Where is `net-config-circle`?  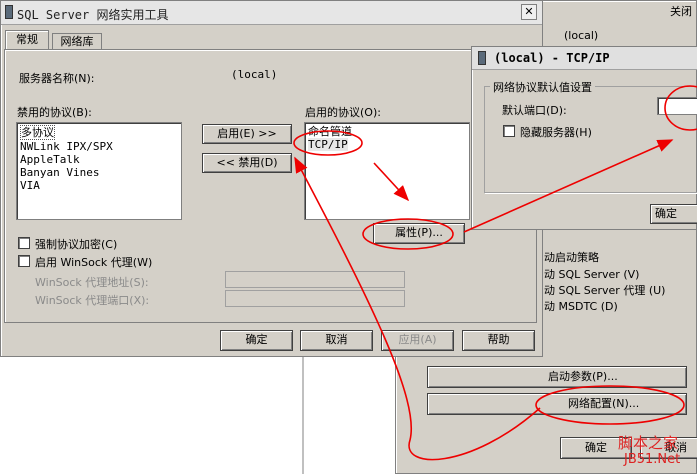
net-config-circle is located at coordinates (610, 405).